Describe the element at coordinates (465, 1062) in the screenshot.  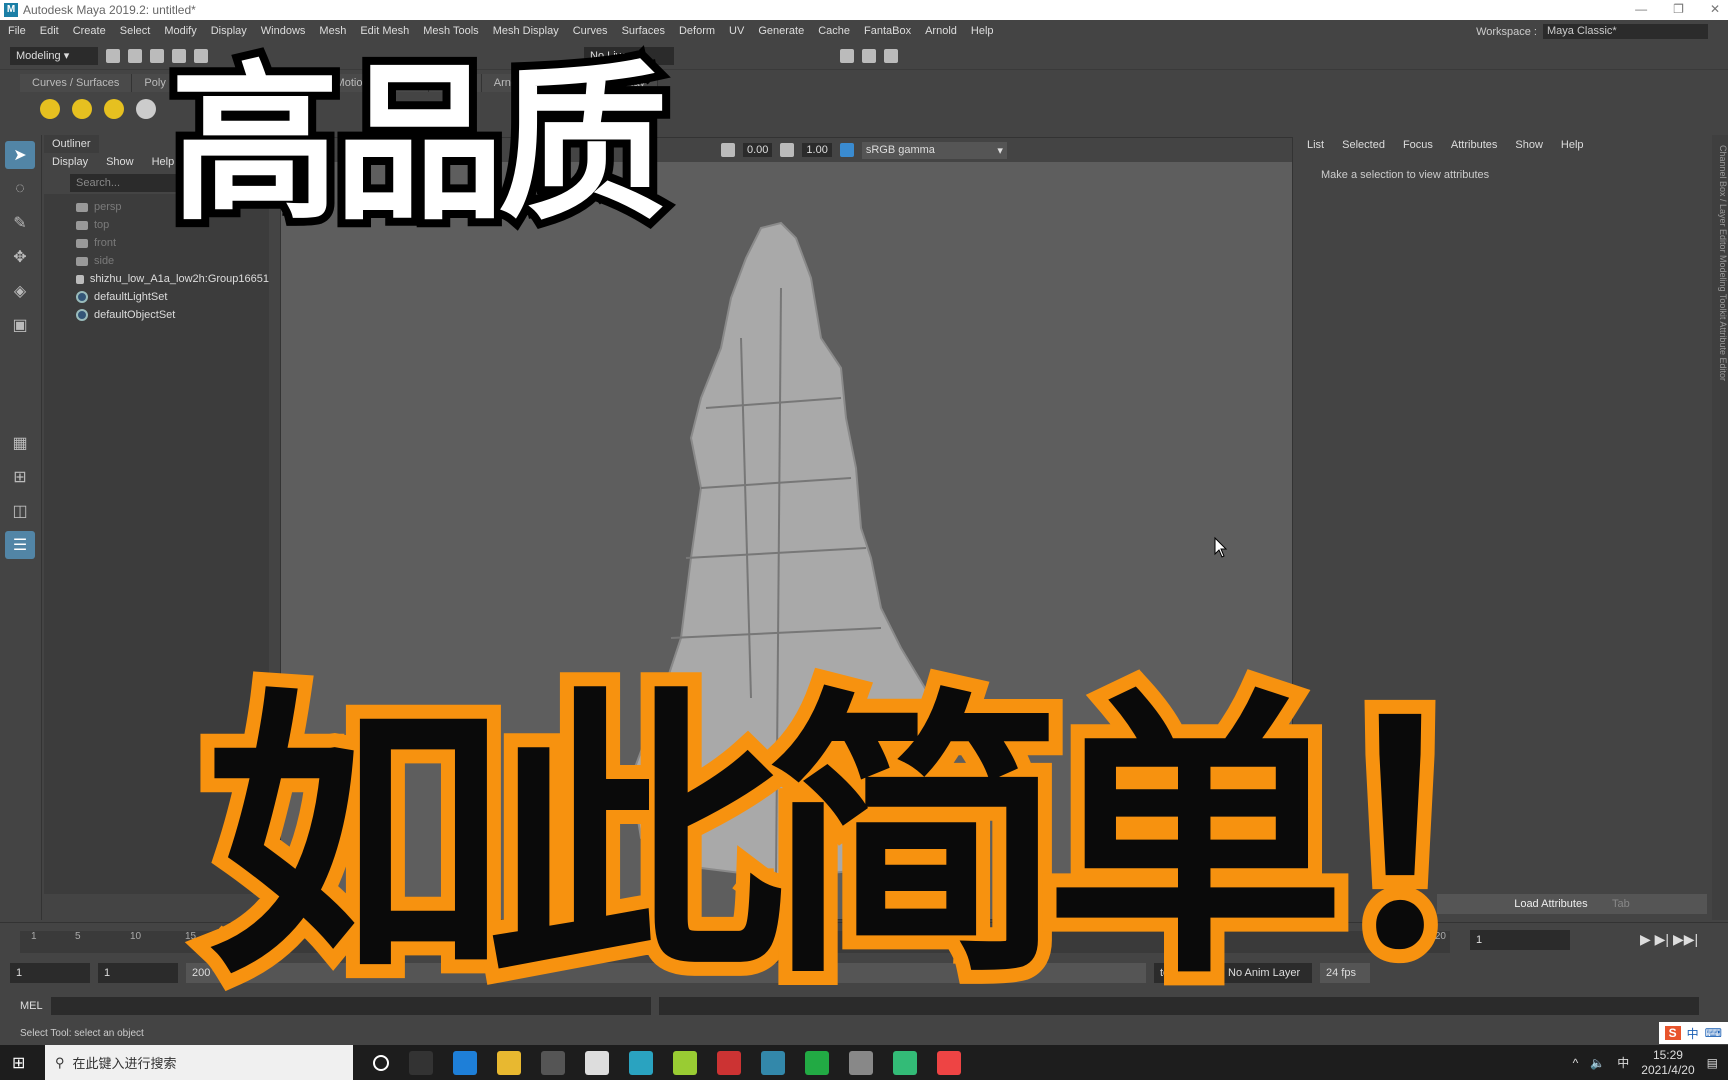
I see `edge-icon` at that location.